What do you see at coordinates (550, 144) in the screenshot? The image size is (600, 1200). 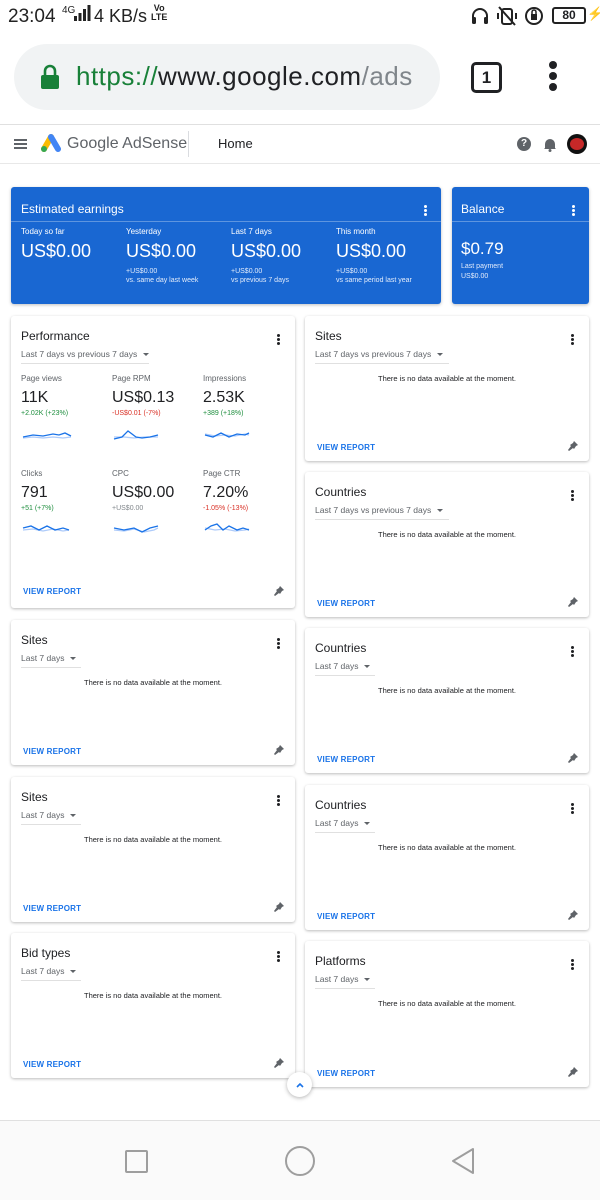 I see `bell-icon` at bounding box center [550, 144].